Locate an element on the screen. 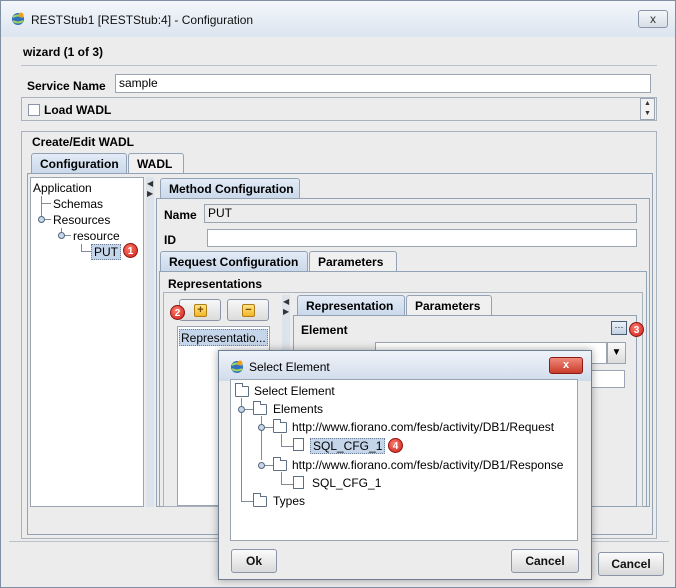 The height and width of the screenshot is (588, 676). tree-item-select-element: Select Element is located at coordinates (294, 391).